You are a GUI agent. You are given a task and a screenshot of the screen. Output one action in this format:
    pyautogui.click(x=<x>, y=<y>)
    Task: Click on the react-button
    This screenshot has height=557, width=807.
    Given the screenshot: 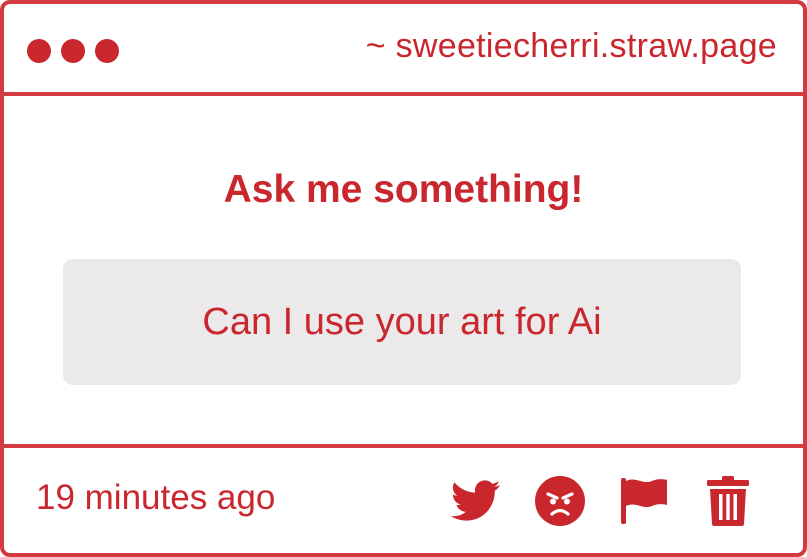 What is the action you would take?
    pyautogui.click(x=560, y=501)
    